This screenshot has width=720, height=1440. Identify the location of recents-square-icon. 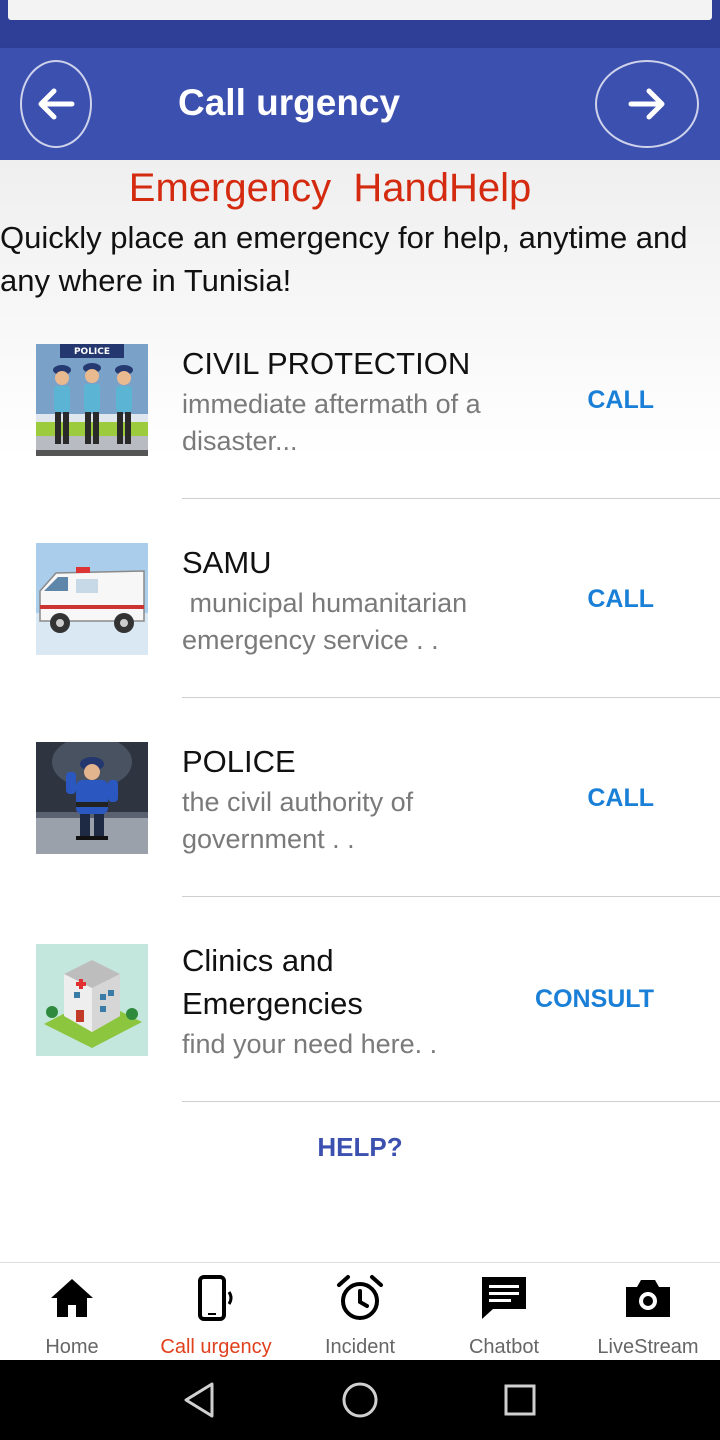
(520, 1400).